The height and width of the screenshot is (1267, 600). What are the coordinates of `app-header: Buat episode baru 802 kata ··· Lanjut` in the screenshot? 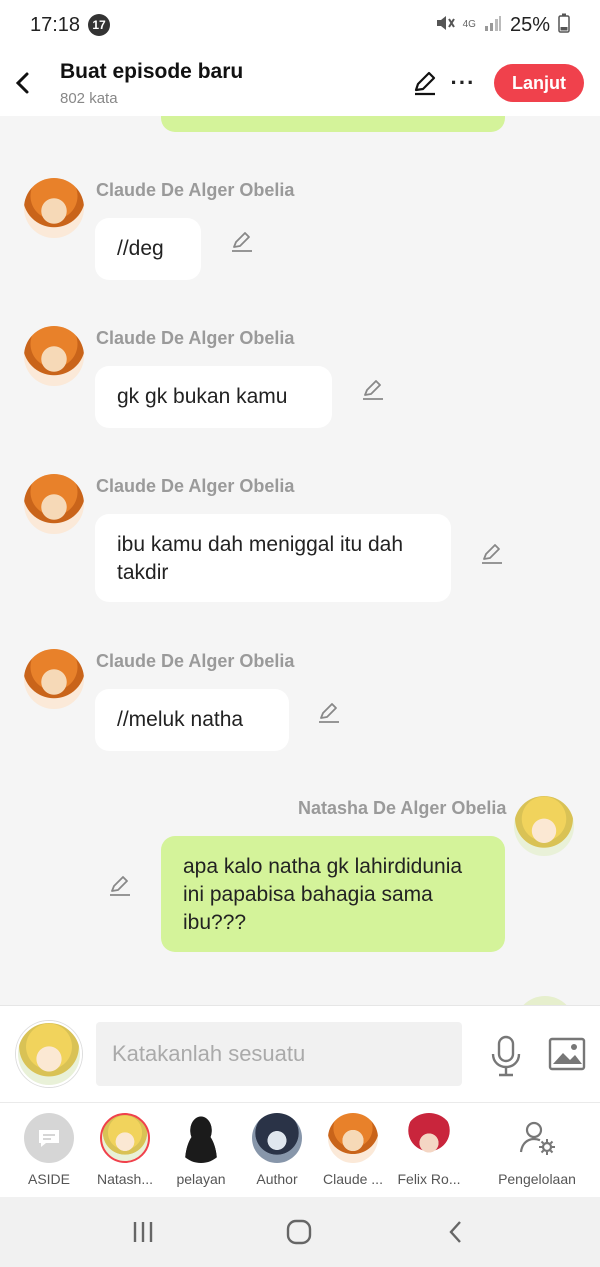 It's located at (300, 83).